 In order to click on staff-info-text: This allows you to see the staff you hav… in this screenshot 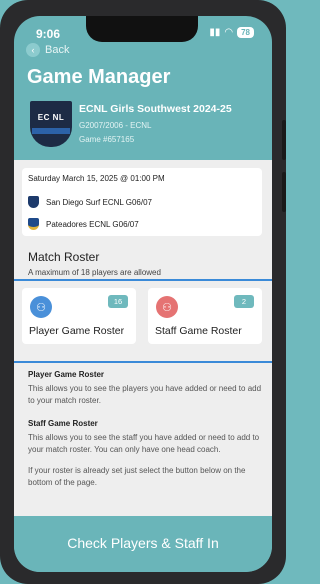, I will do `click(144, 443)`.